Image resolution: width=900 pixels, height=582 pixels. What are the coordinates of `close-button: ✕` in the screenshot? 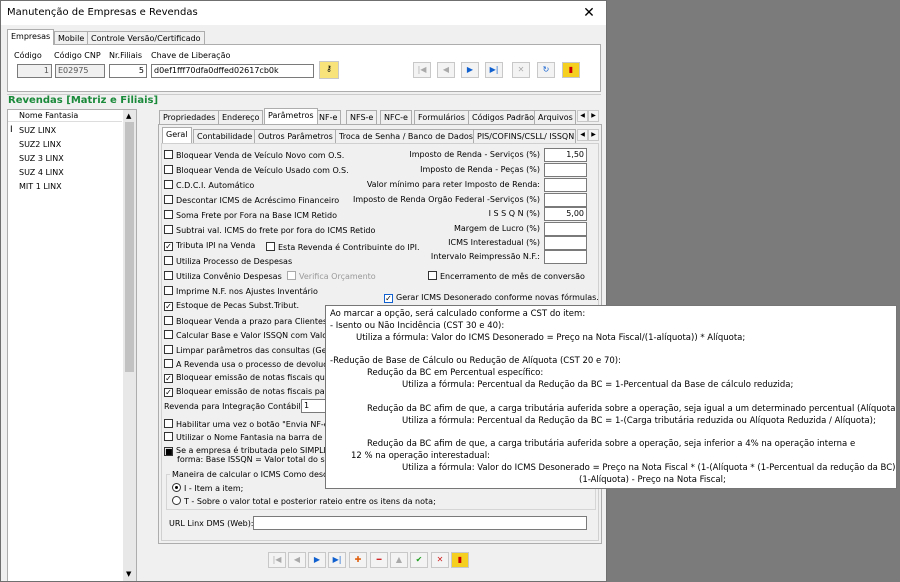 It's located at (589, 13).